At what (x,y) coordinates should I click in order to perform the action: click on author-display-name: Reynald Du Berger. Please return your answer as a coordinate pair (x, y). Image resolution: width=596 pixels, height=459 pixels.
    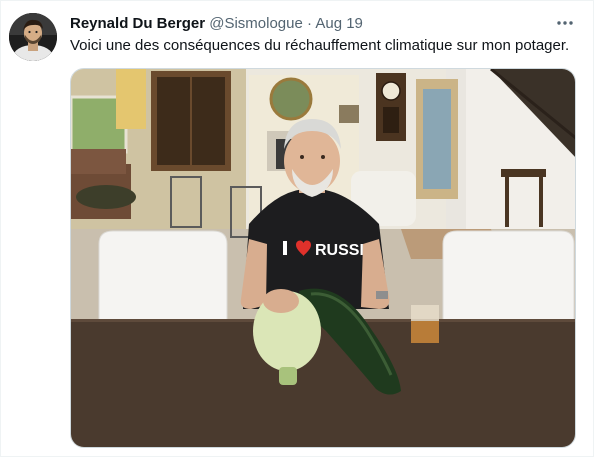
    Looking at the image, I should click on (137, 23).